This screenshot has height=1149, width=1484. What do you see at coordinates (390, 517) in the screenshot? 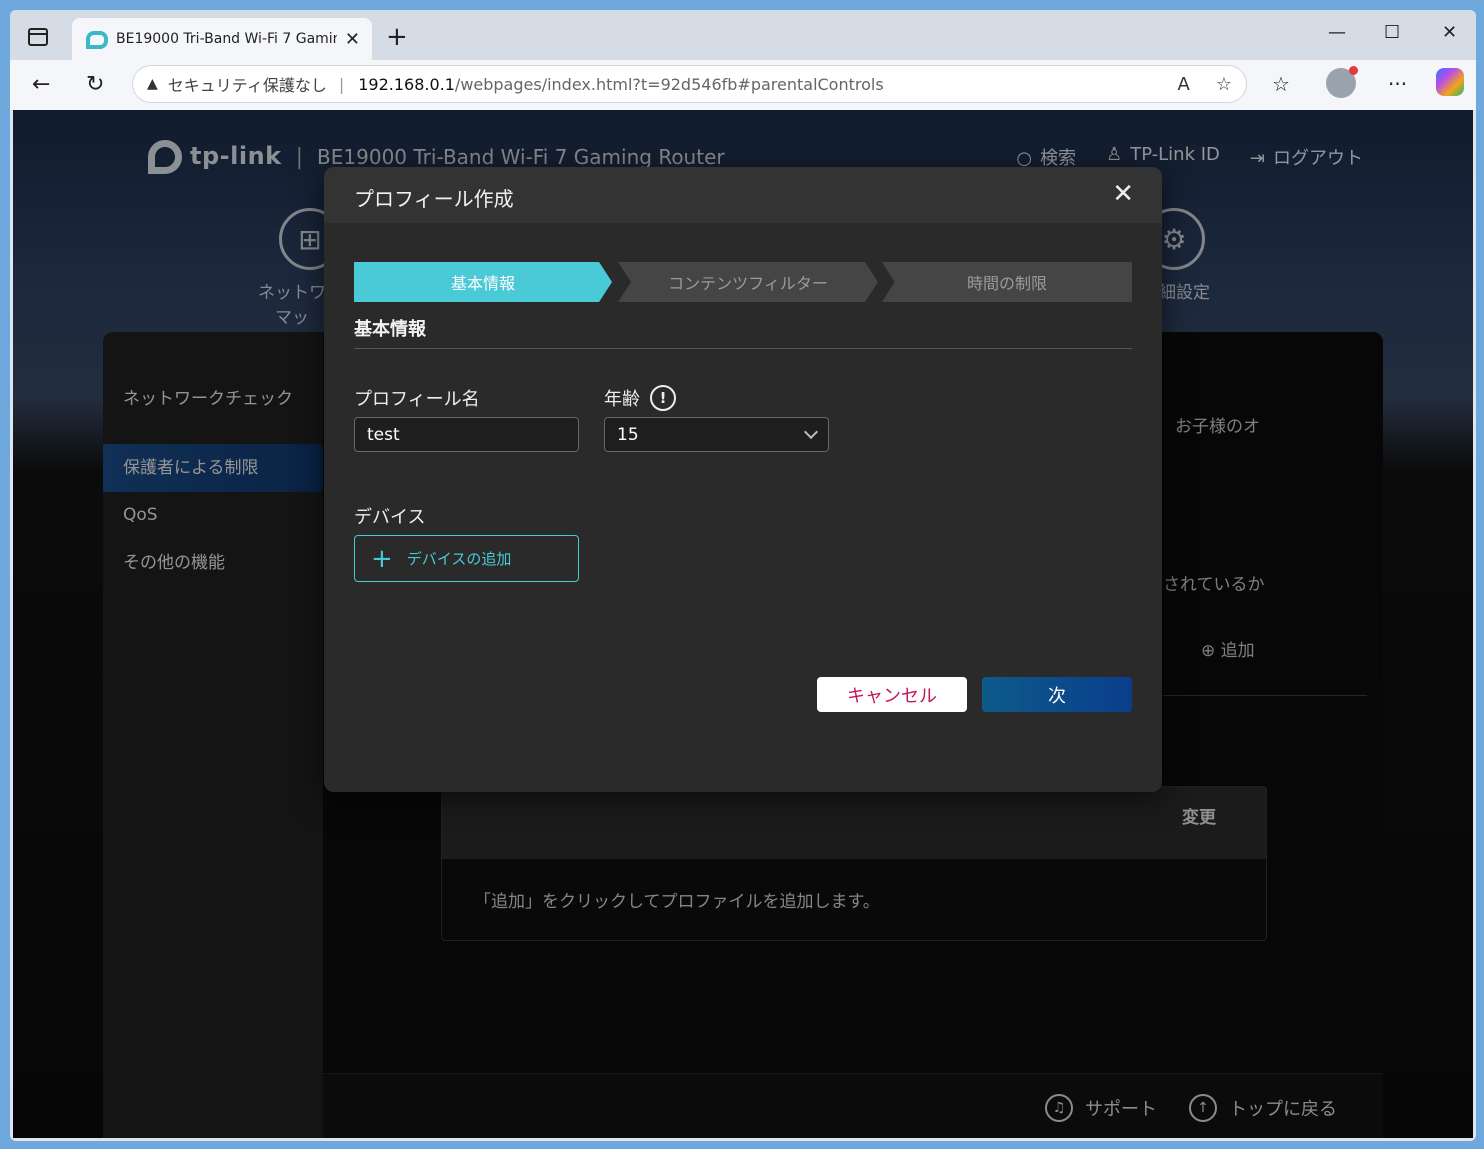
I see `device-label: デバイス` at bounding box center [390, 517].